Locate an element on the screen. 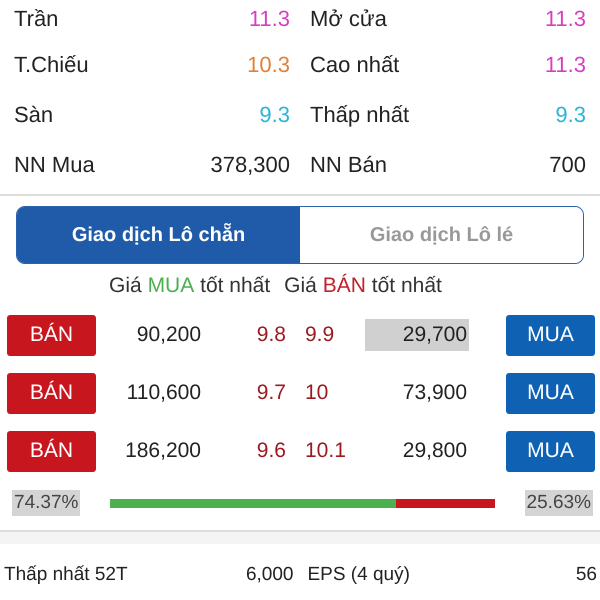 This screenshot has height=600, width=600. column-header: Giá MUA tốt nhất is located at coordinates (189, 286).